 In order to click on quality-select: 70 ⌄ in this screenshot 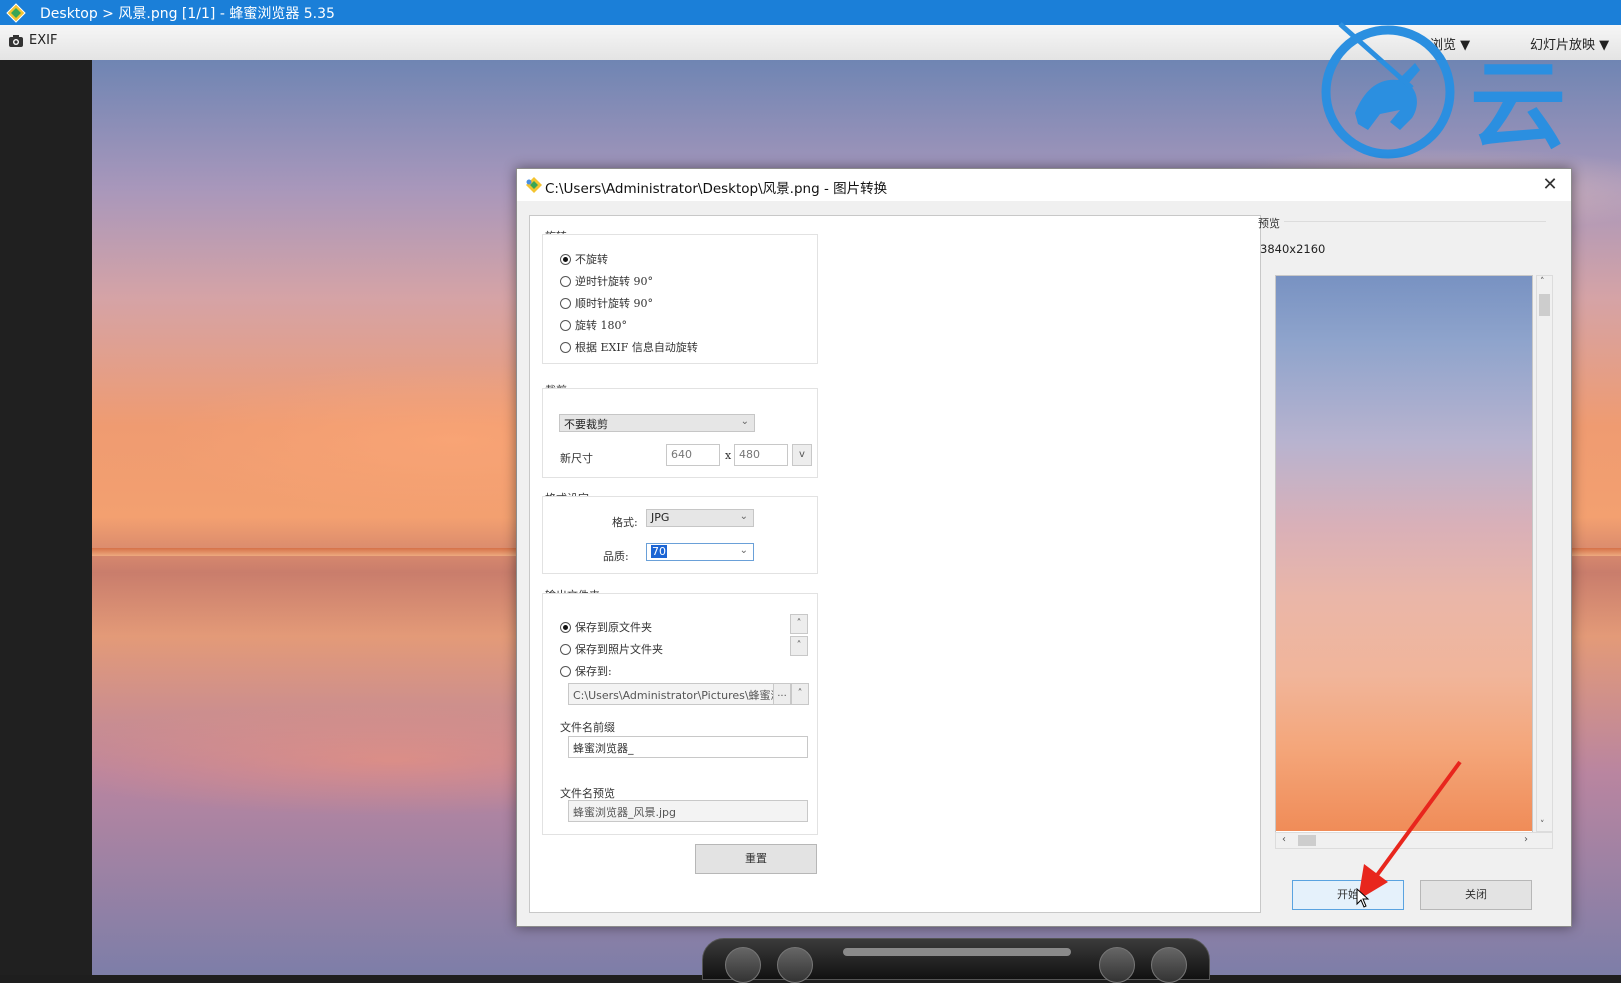, I will do `click(700, 552)`.